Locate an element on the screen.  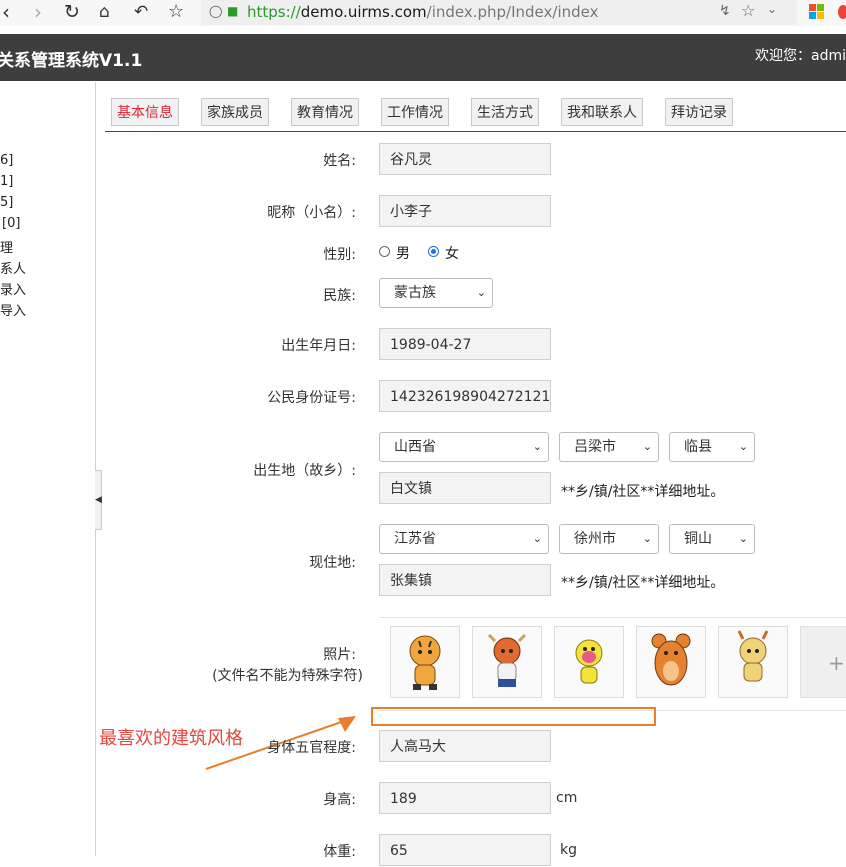
id-number-label: 公民身份证号: is located at coordinates (311, 398).